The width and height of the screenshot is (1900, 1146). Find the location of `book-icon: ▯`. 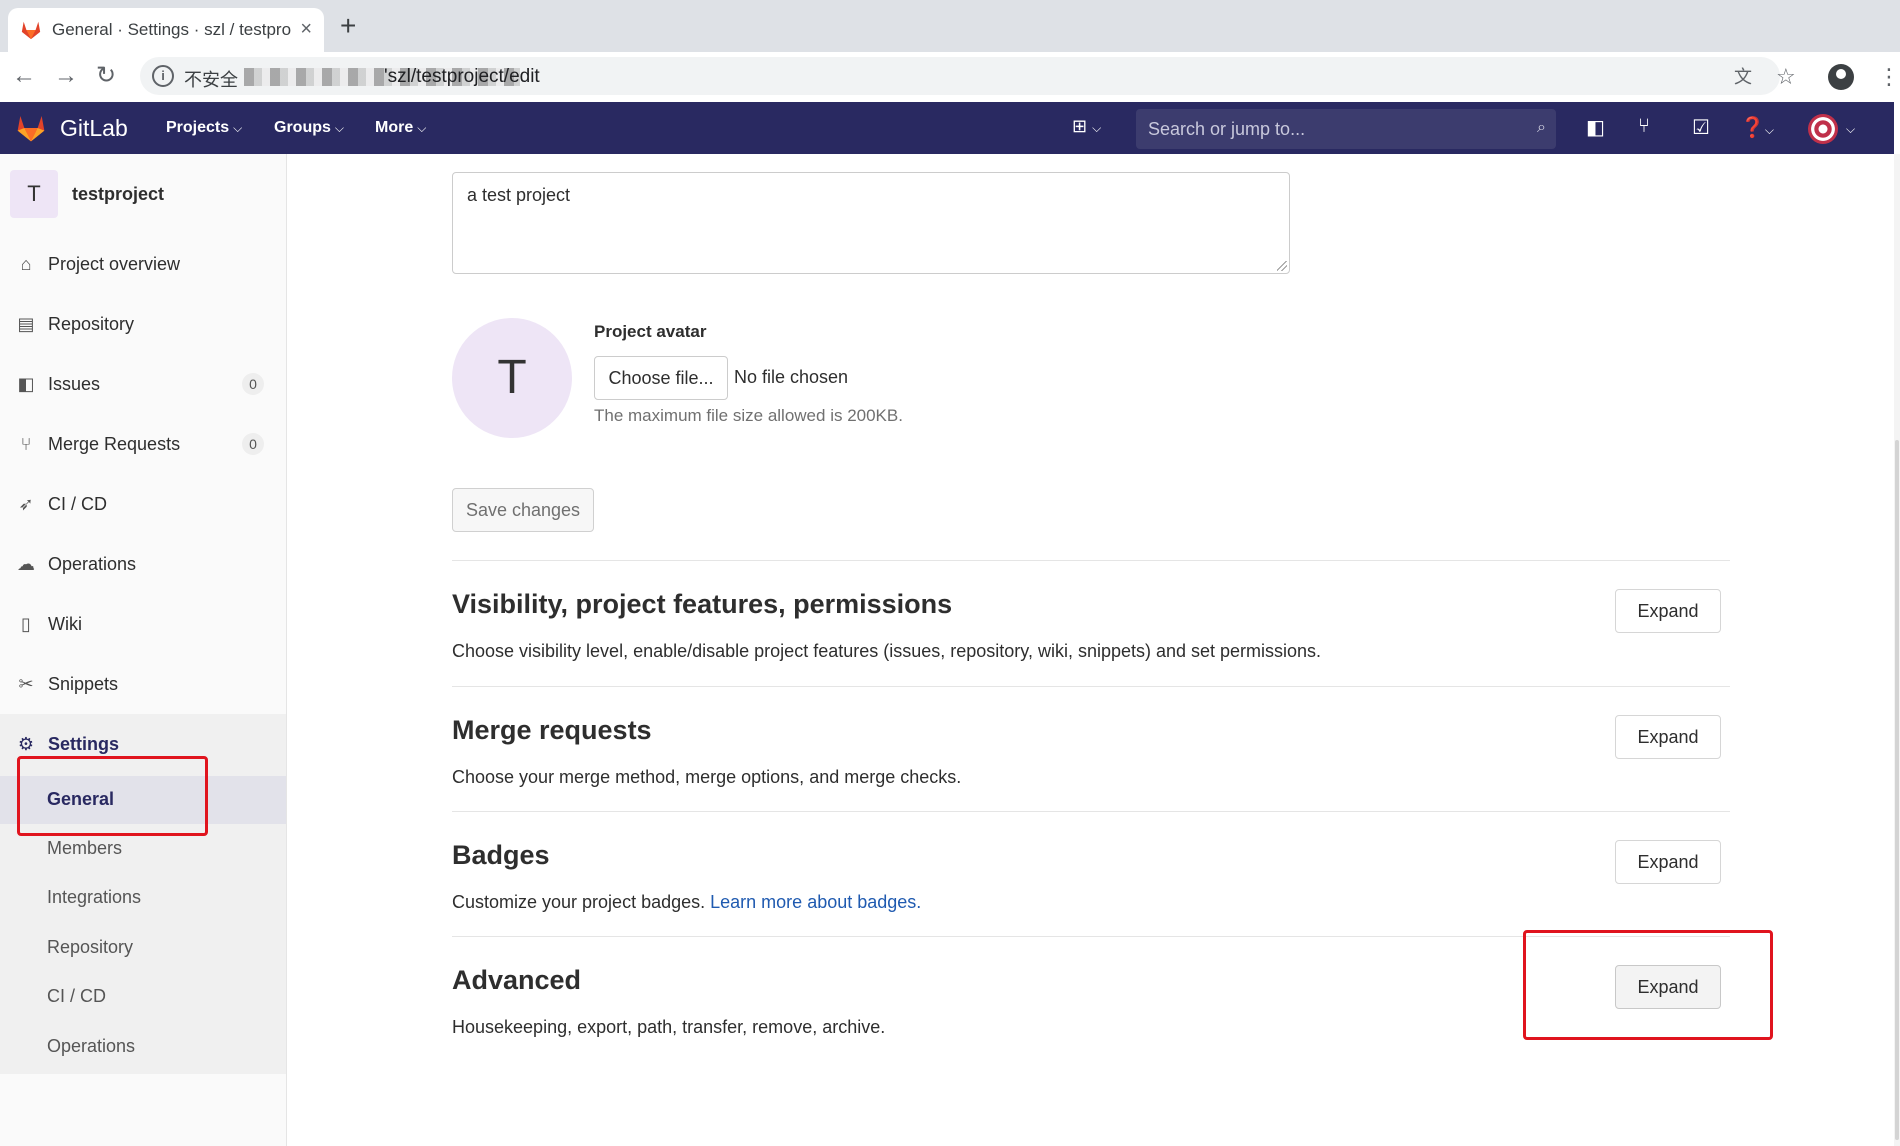

book-icon: ▯ is located at coordinates (26, 623).